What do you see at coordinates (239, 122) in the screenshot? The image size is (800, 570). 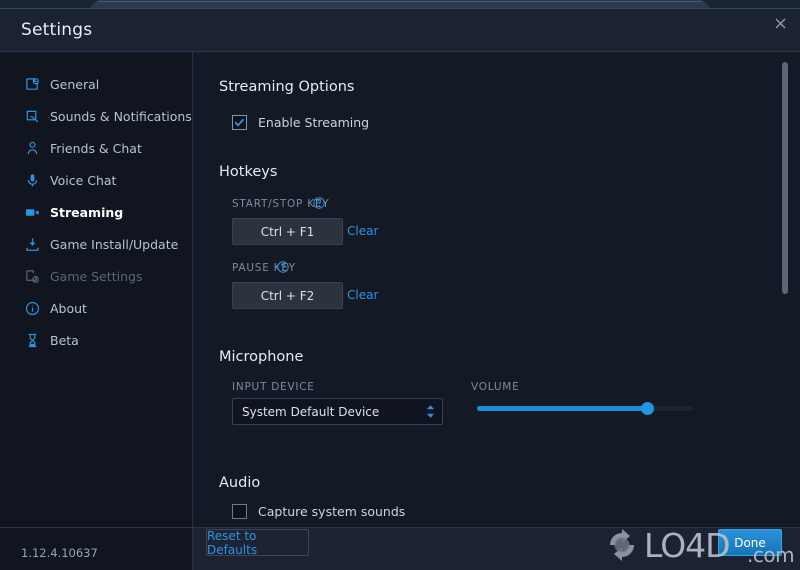 I see `enable-streaming-checkbox` at bounding box center [239, 122].